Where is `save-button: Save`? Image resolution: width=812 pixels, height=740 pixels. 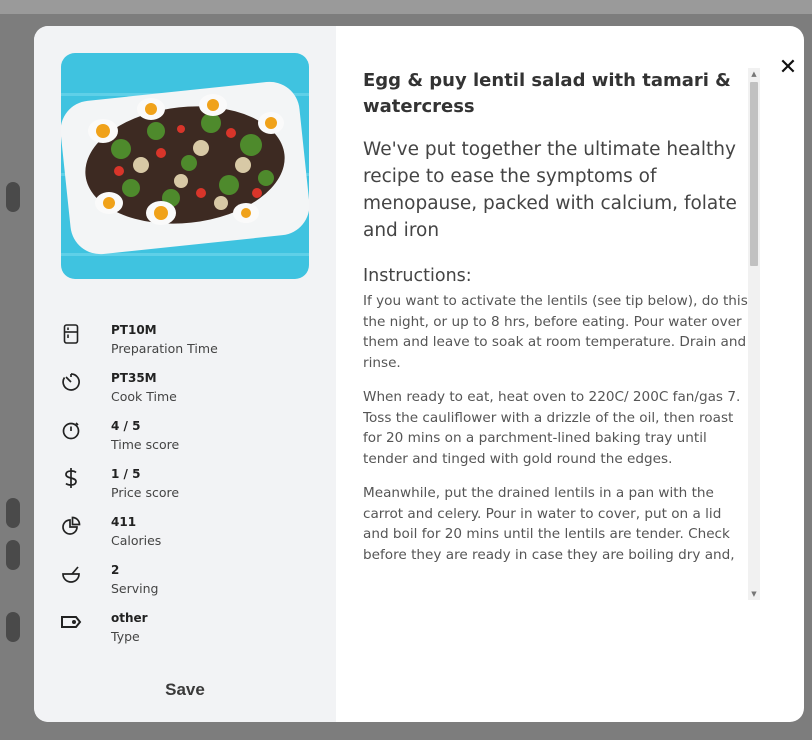 save-button: Save is located at coordinates (185, 692).